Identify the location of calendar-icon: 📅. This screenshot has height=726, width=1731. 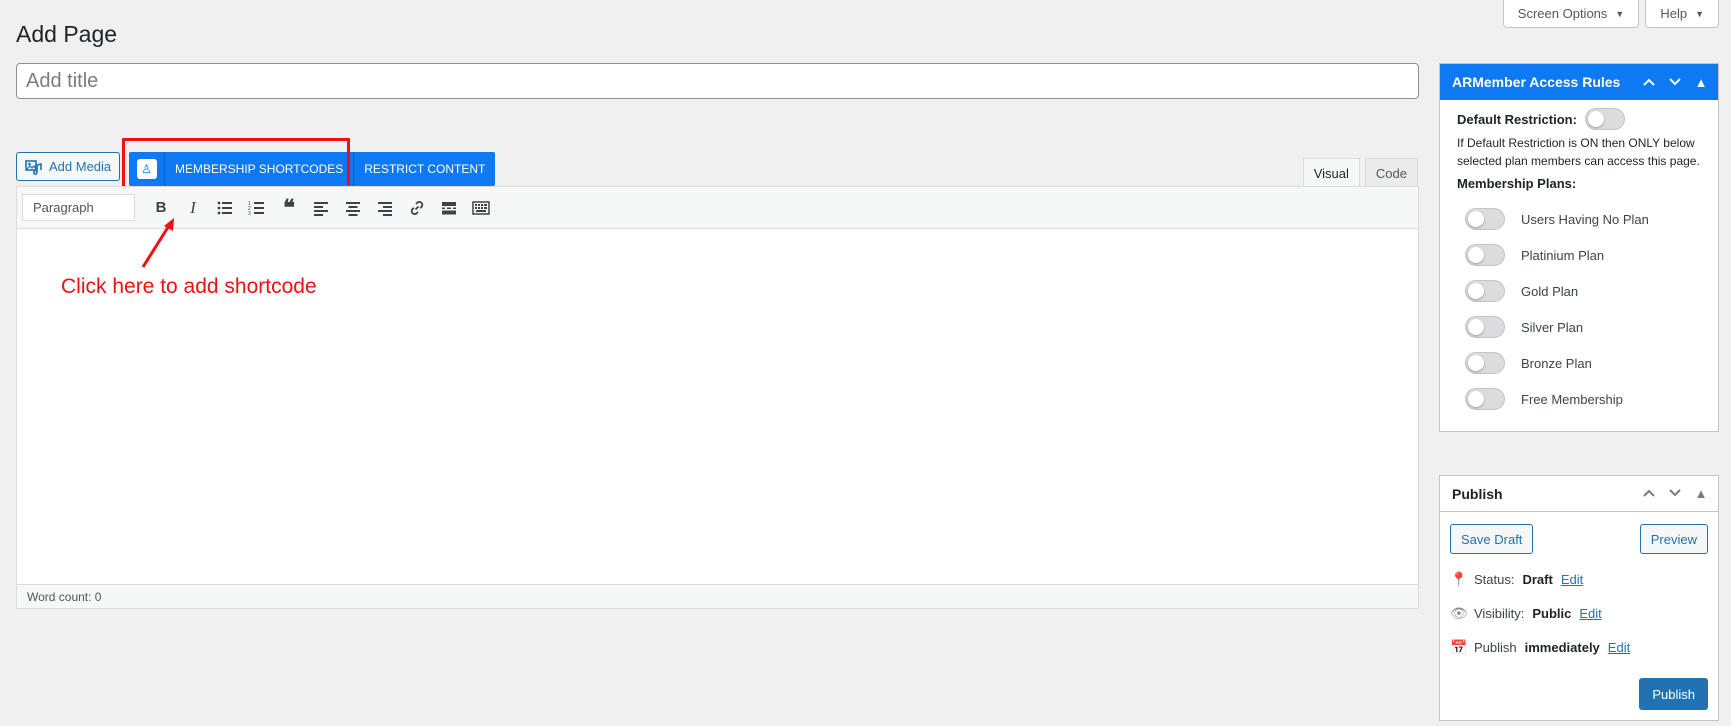
(1459, 646).